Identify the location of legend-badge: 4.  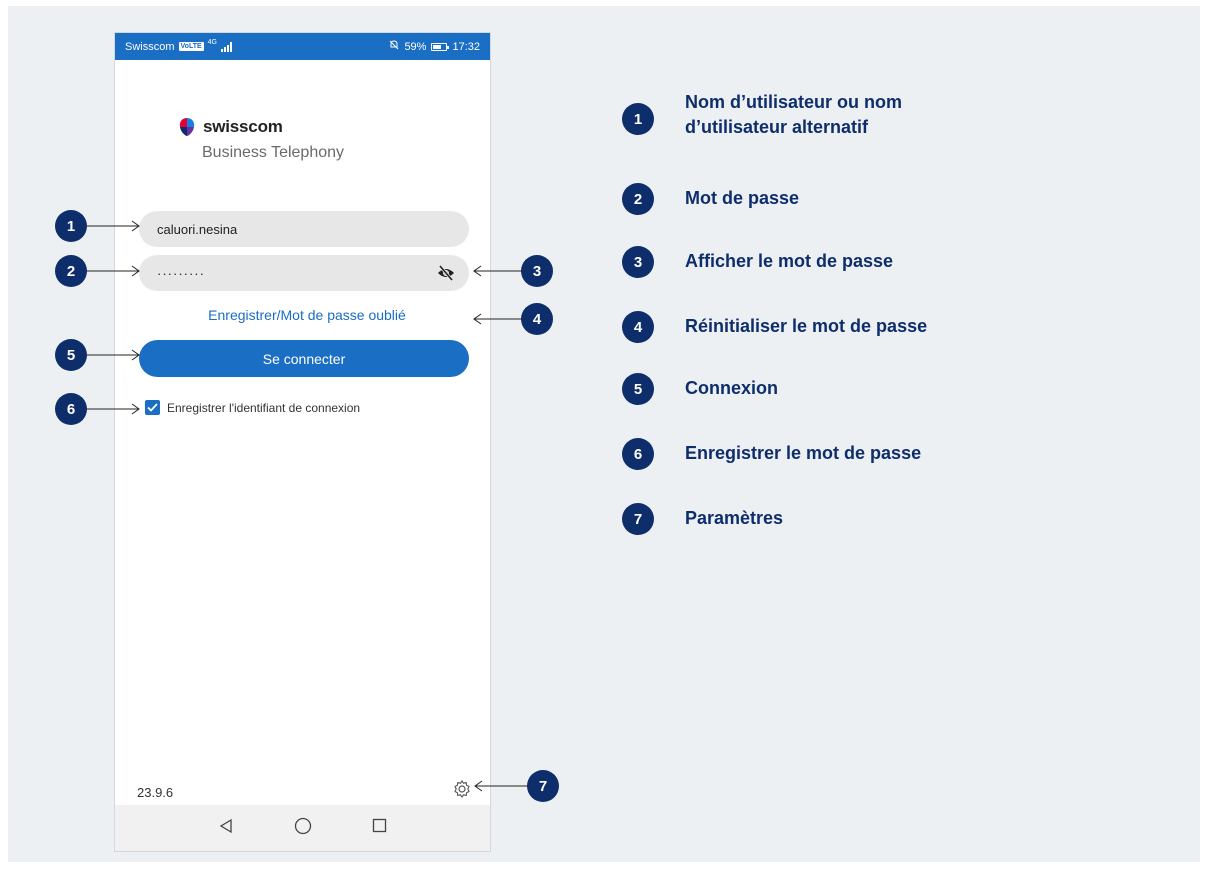
(638, 327).